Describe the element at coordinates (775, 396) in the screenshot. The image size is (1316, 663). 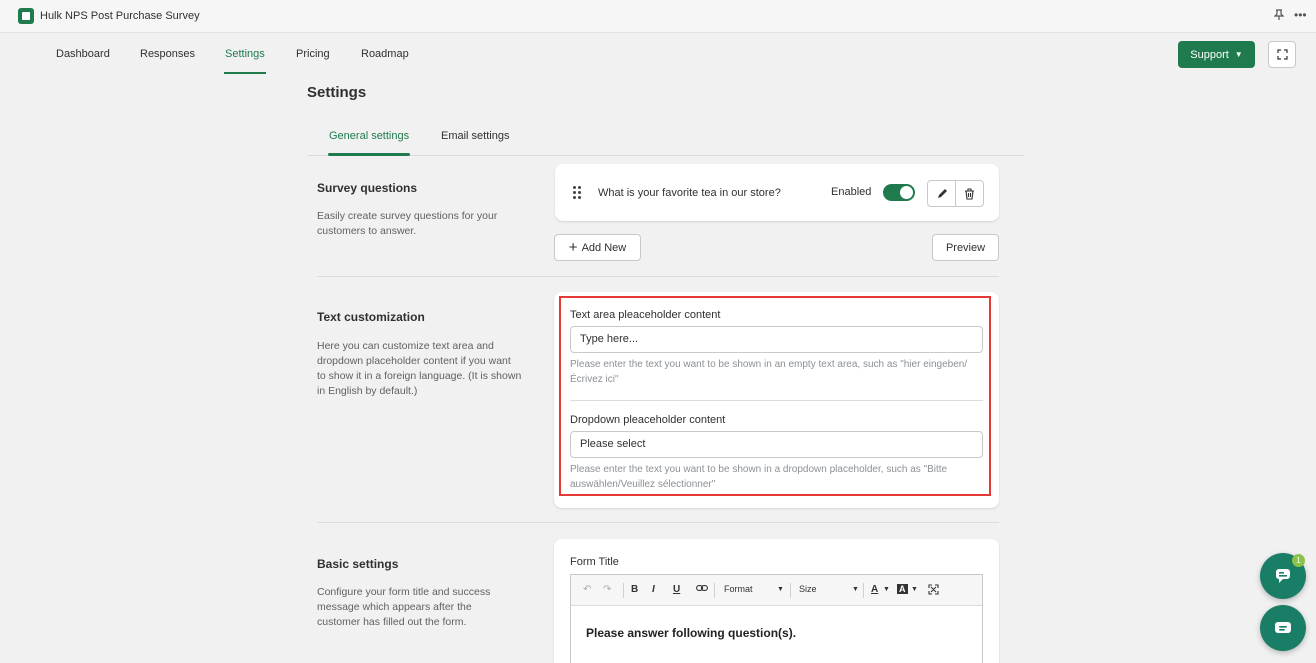
I see `highlight-box` at that location.